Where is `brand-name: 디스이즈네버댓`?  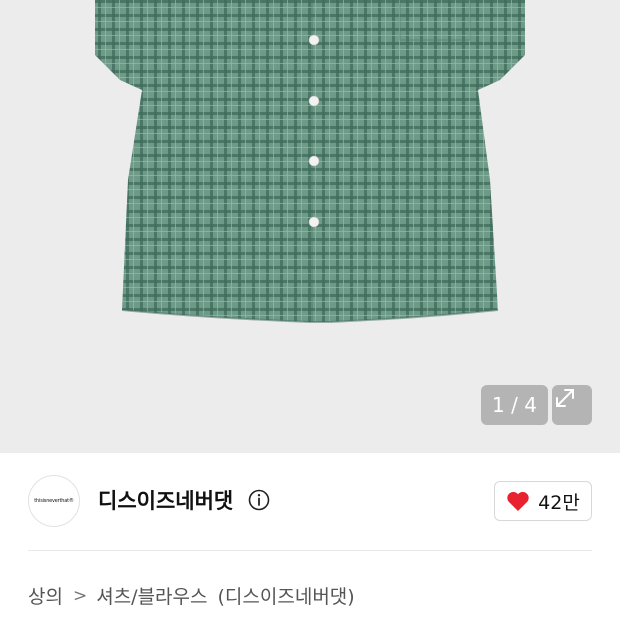
brand-name: 디스이즈네버댓 is located at coordinates (165, 500).